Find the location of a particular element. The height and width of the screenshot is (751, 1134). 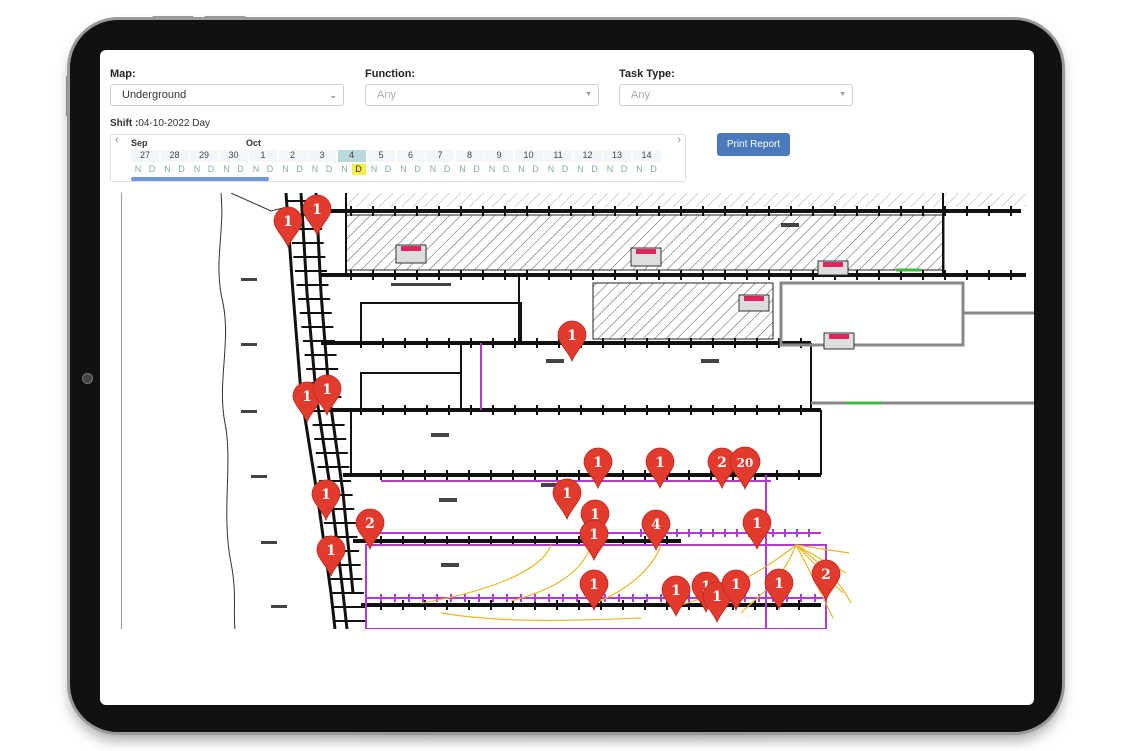

shift-day-13: D is located at coordinates (536, 169).